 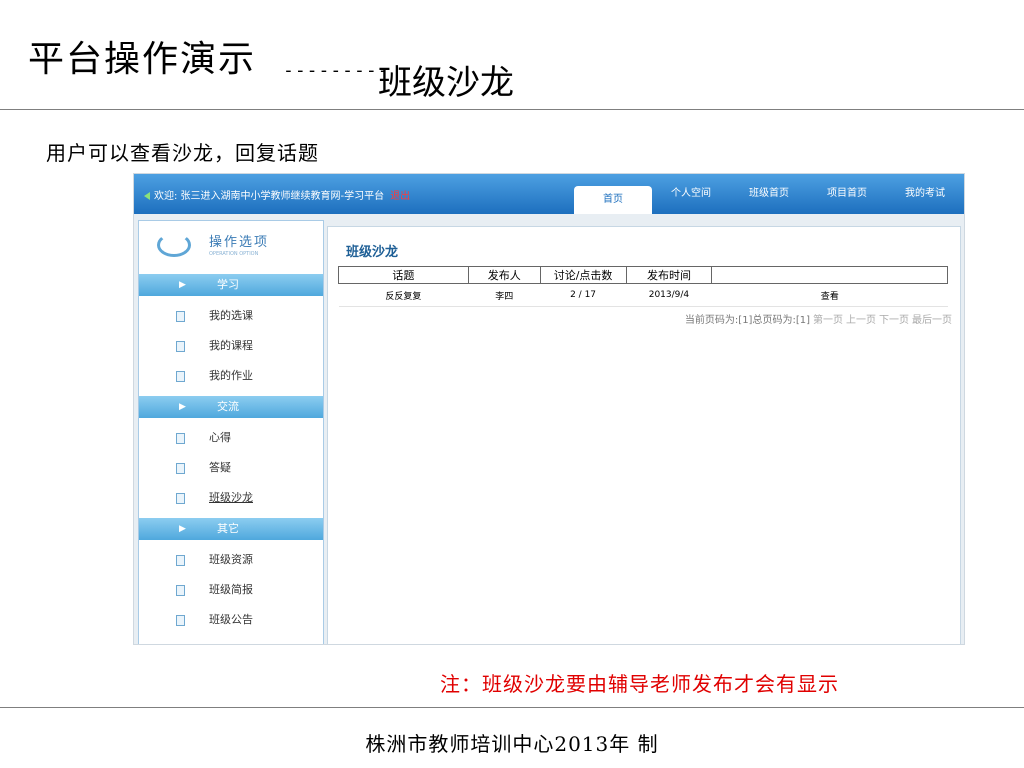 What do you see at coordinates (512, 744) in the screenshot?
I see `slide-footer: 株洲市教师培训中心2013年 制` at bounding box center [512, 744].